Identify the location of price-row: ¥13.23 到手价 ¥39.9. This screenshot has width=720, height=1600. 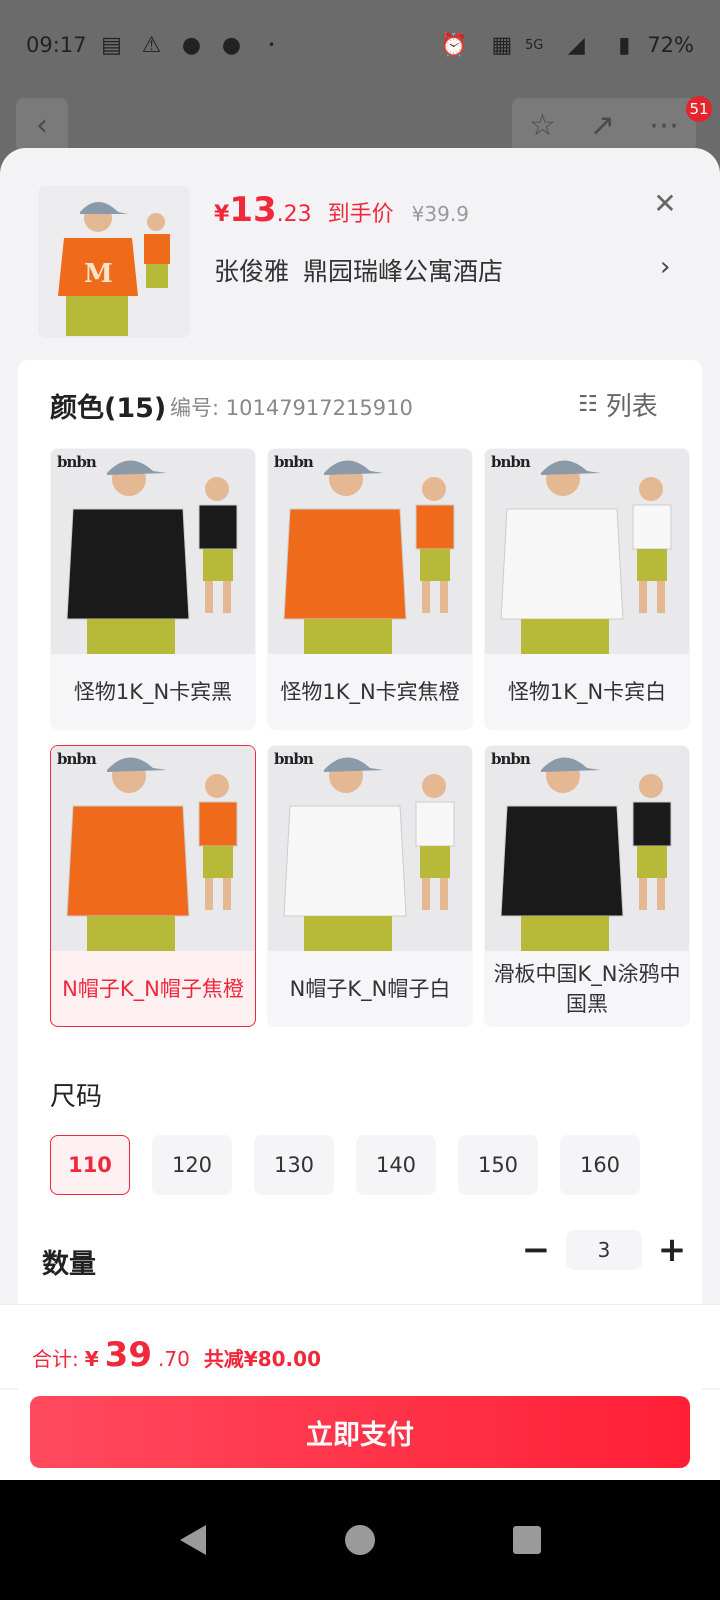
(341, 210).